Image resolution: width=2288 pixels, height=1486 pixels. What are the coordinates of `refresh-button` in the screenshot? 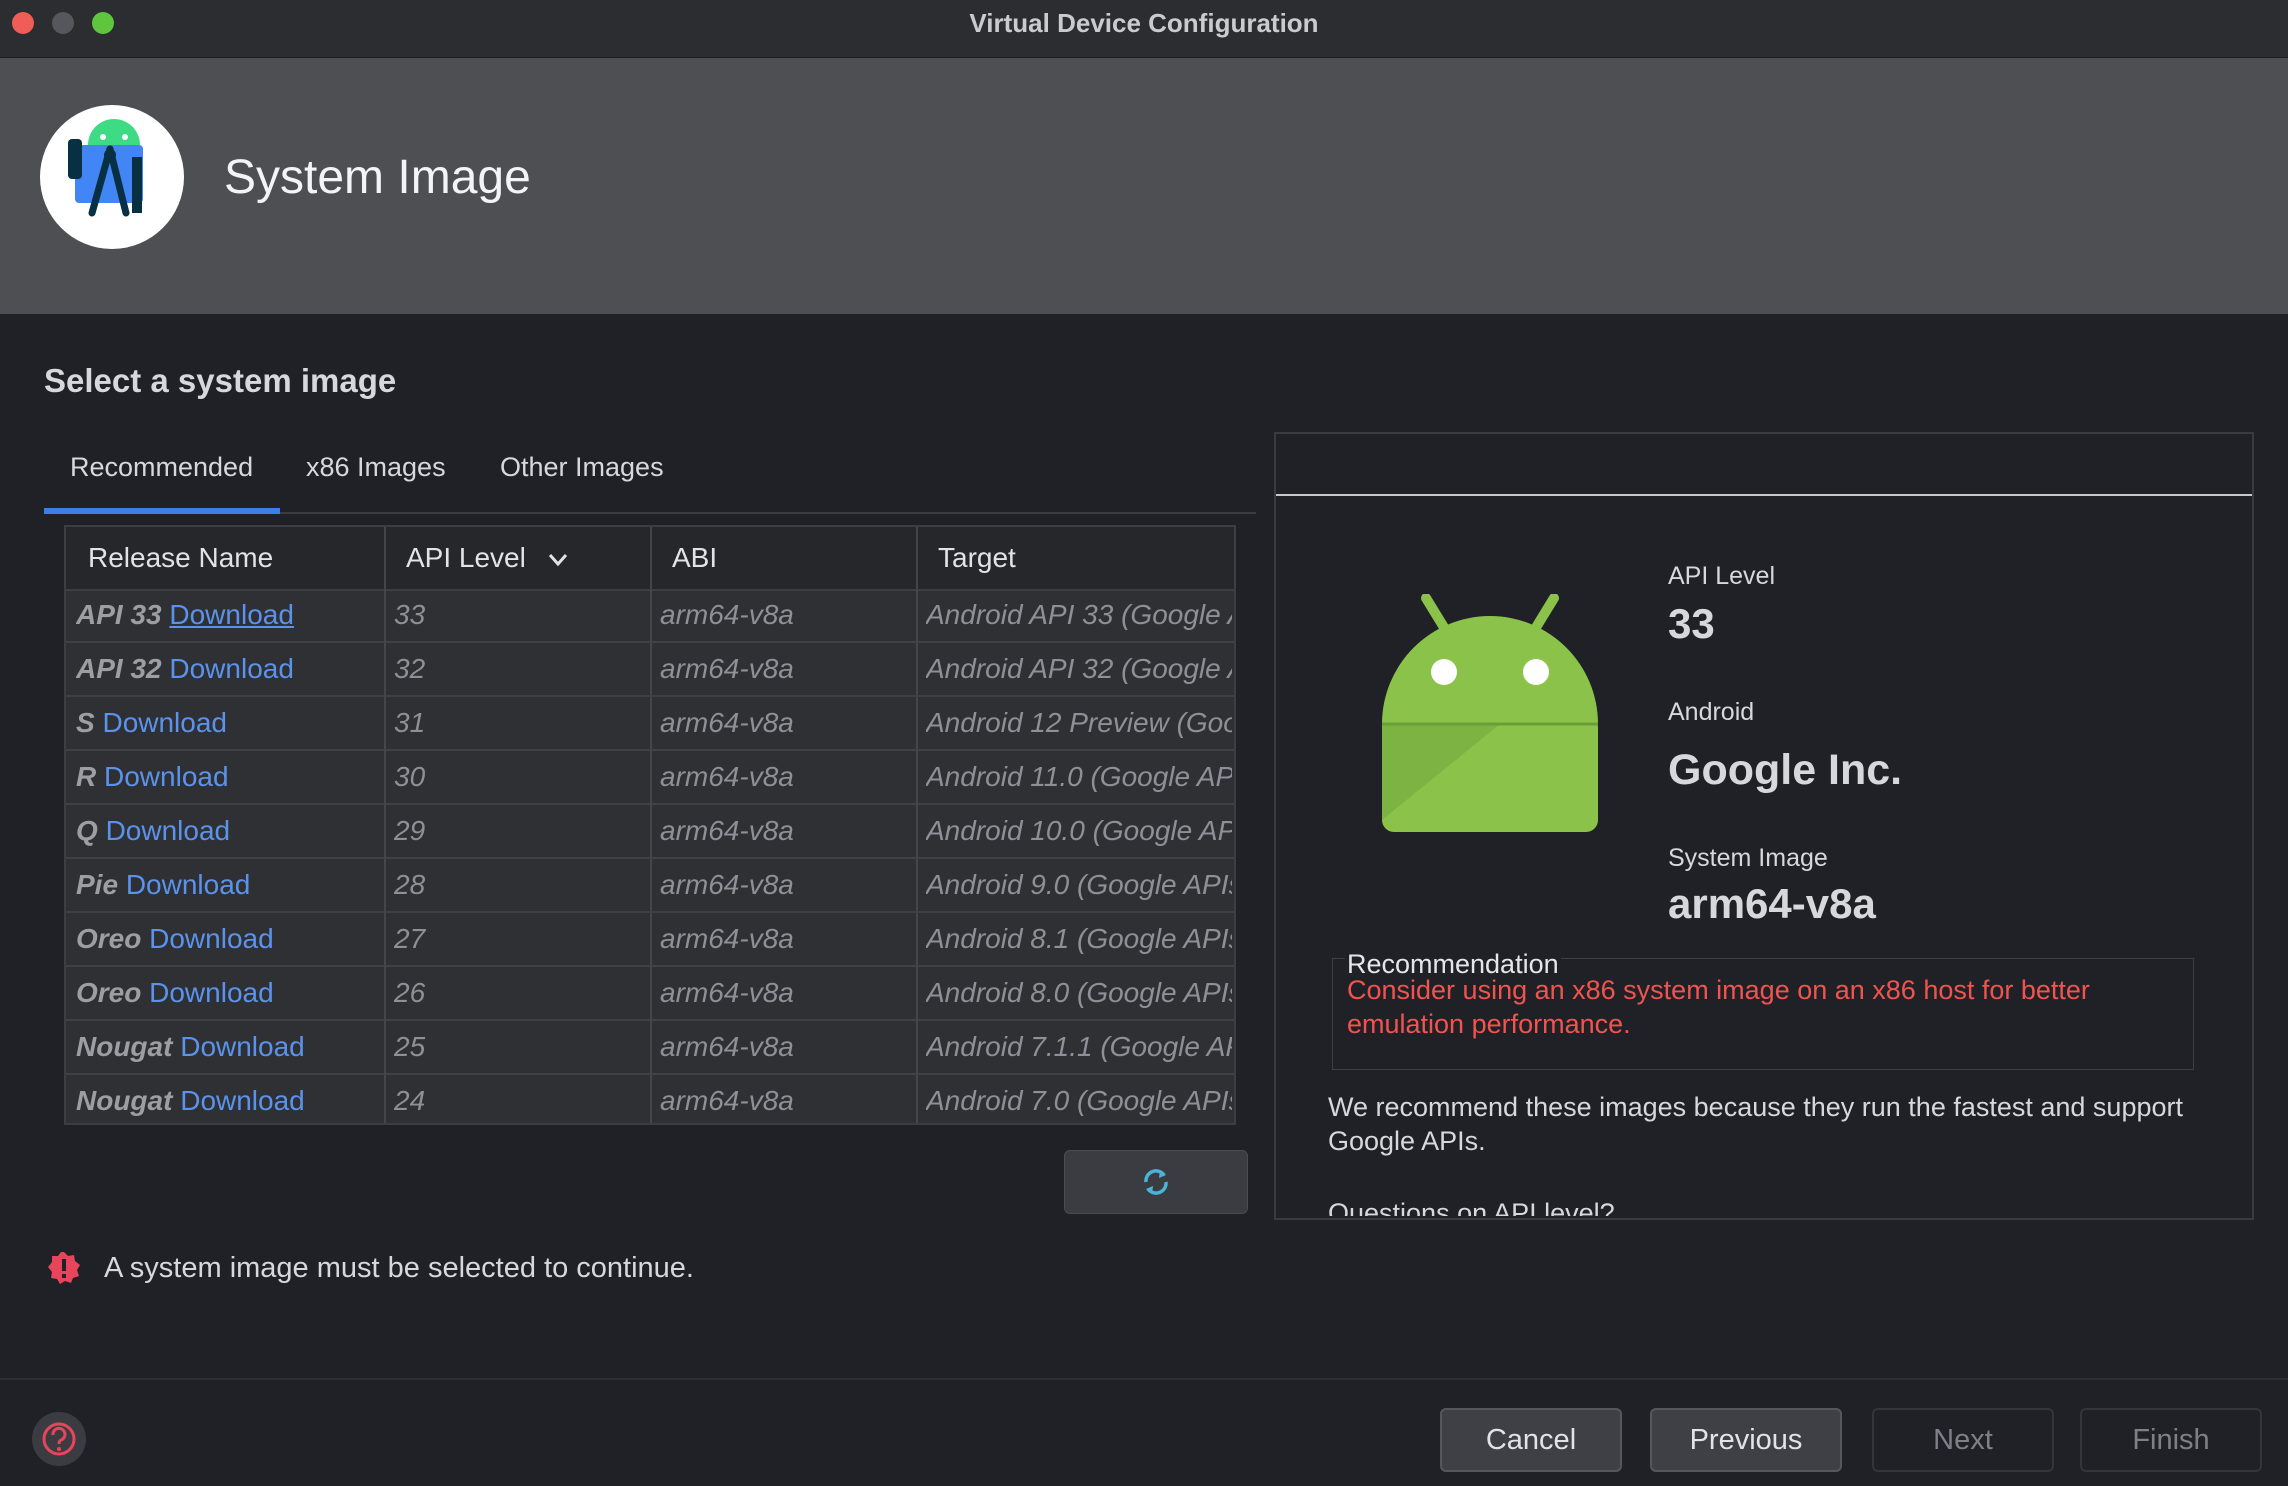 It's located at (1156, 1182).